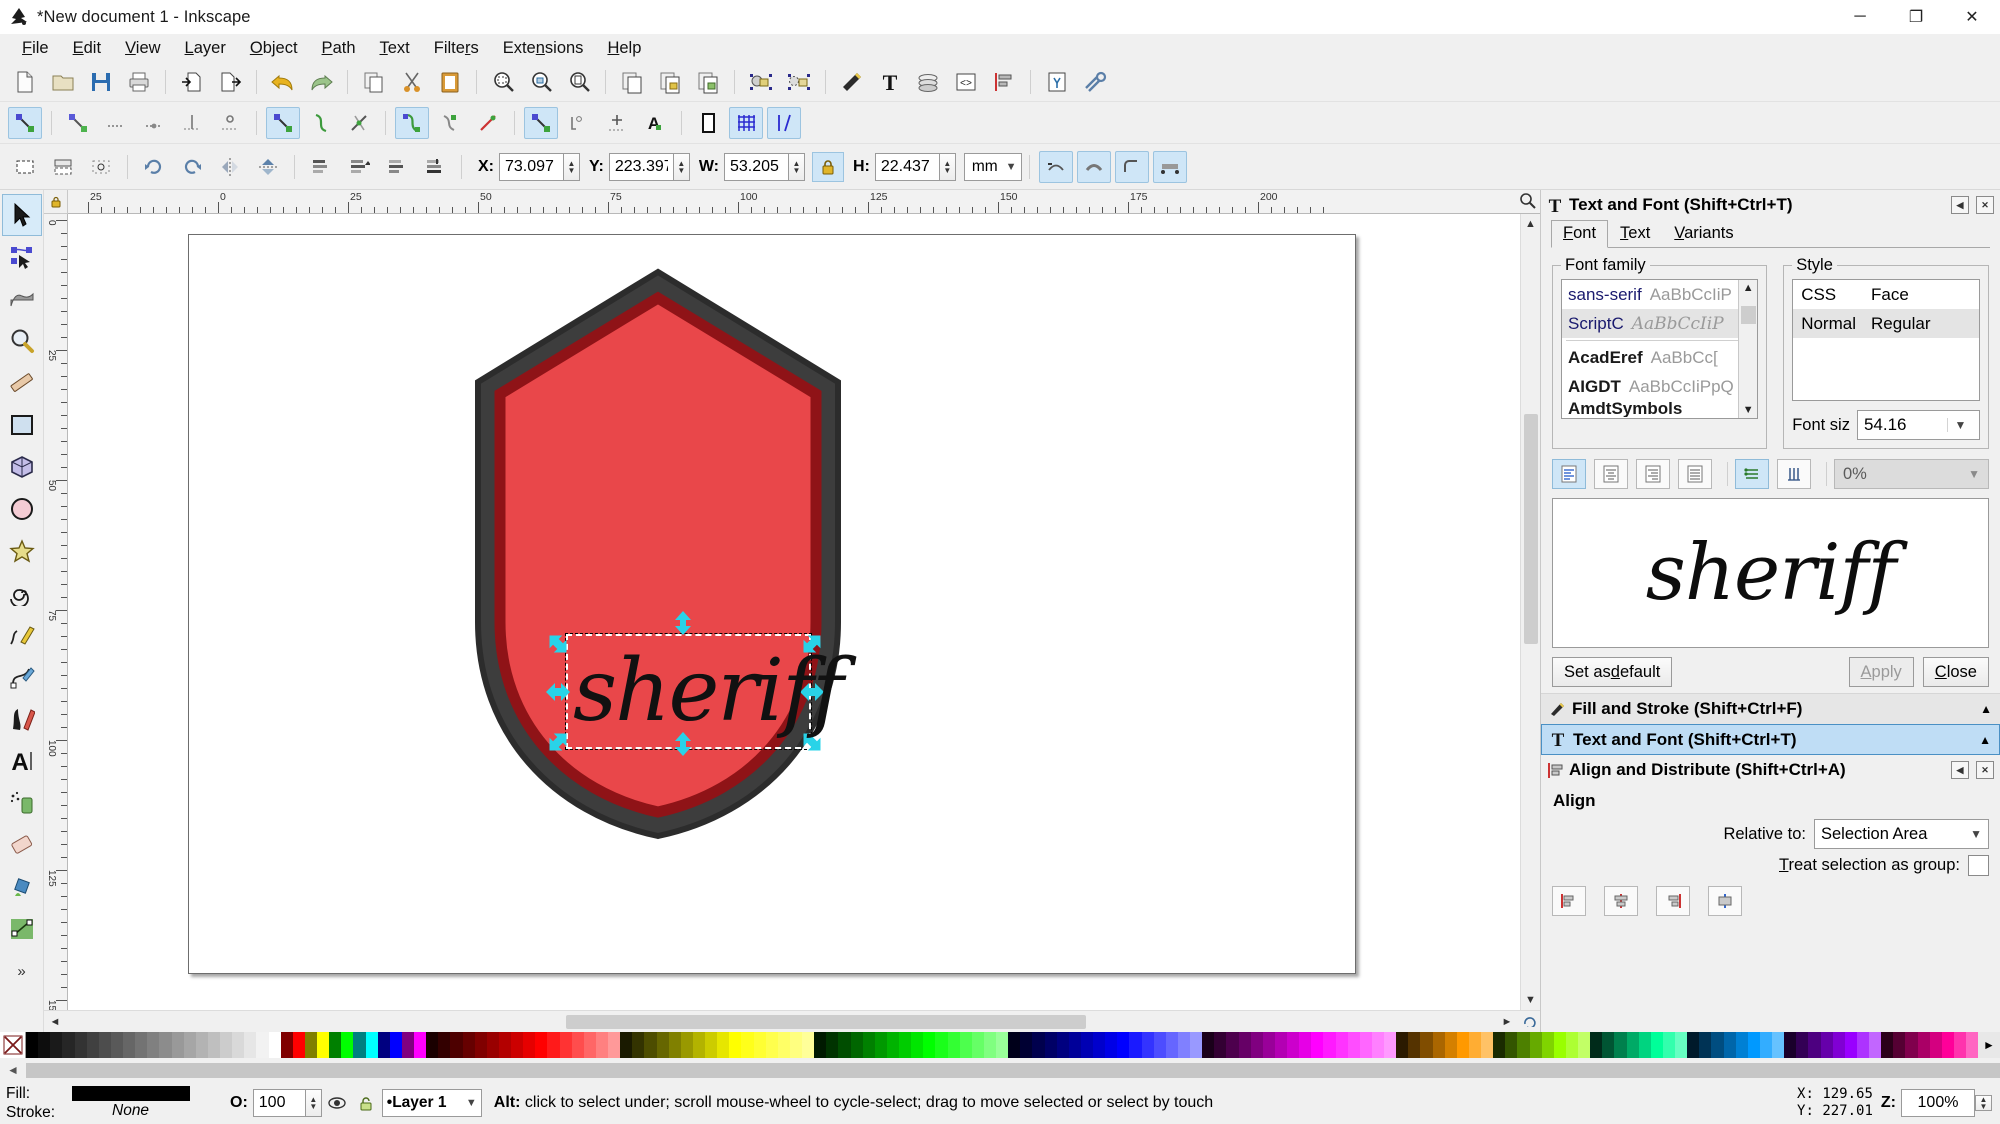  What do you see at coordinates (22, 929) in the screenshot?
I see `gradient-tool` at bounding box center [22, 929].